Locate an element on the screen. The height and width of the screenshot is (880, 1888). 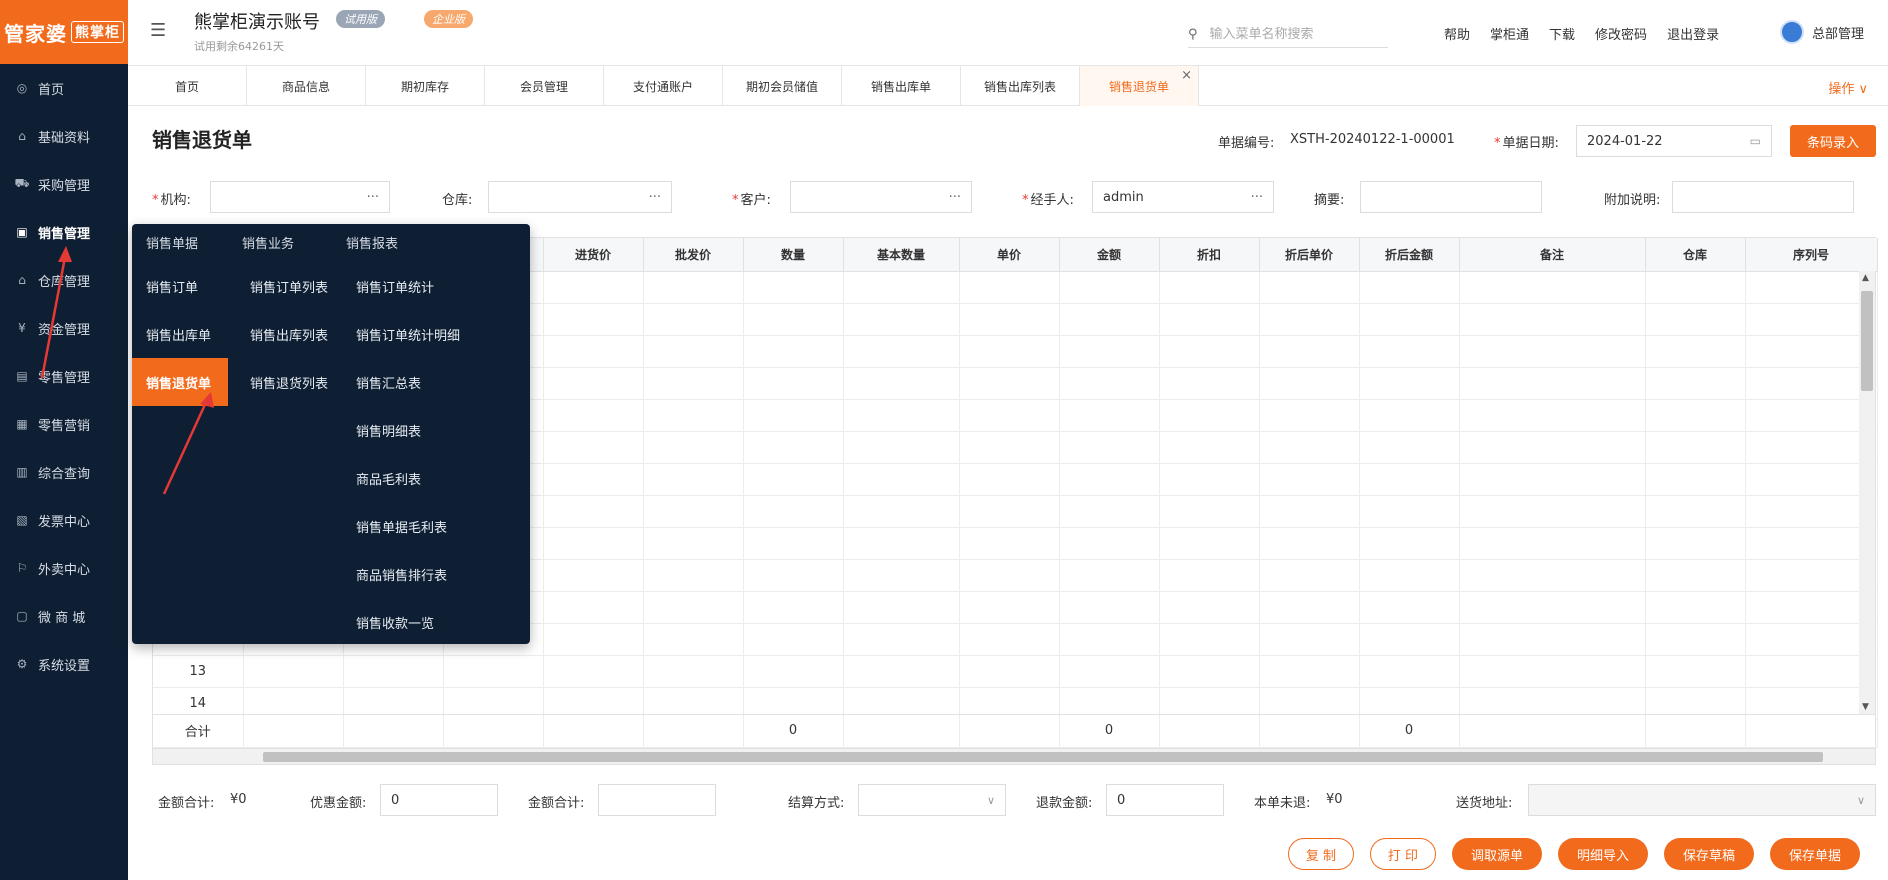
amount-total-value: ¥0 is located at coordinates (238, 799).